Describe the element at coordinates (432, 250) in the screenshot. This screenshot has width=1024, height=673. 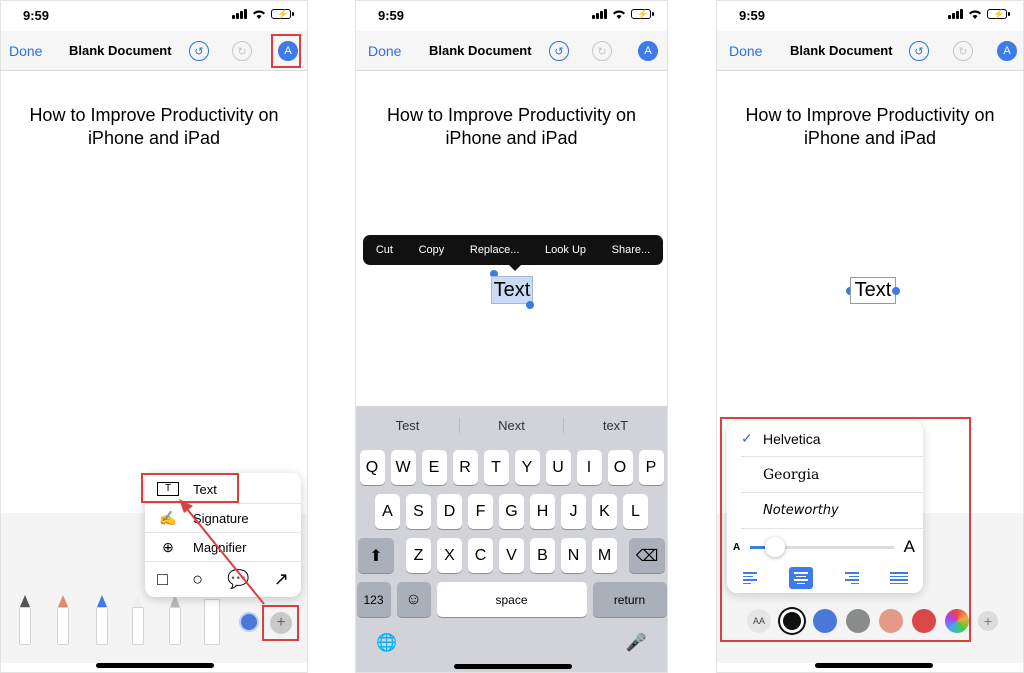
I see `copy-button: Copy` at that location.